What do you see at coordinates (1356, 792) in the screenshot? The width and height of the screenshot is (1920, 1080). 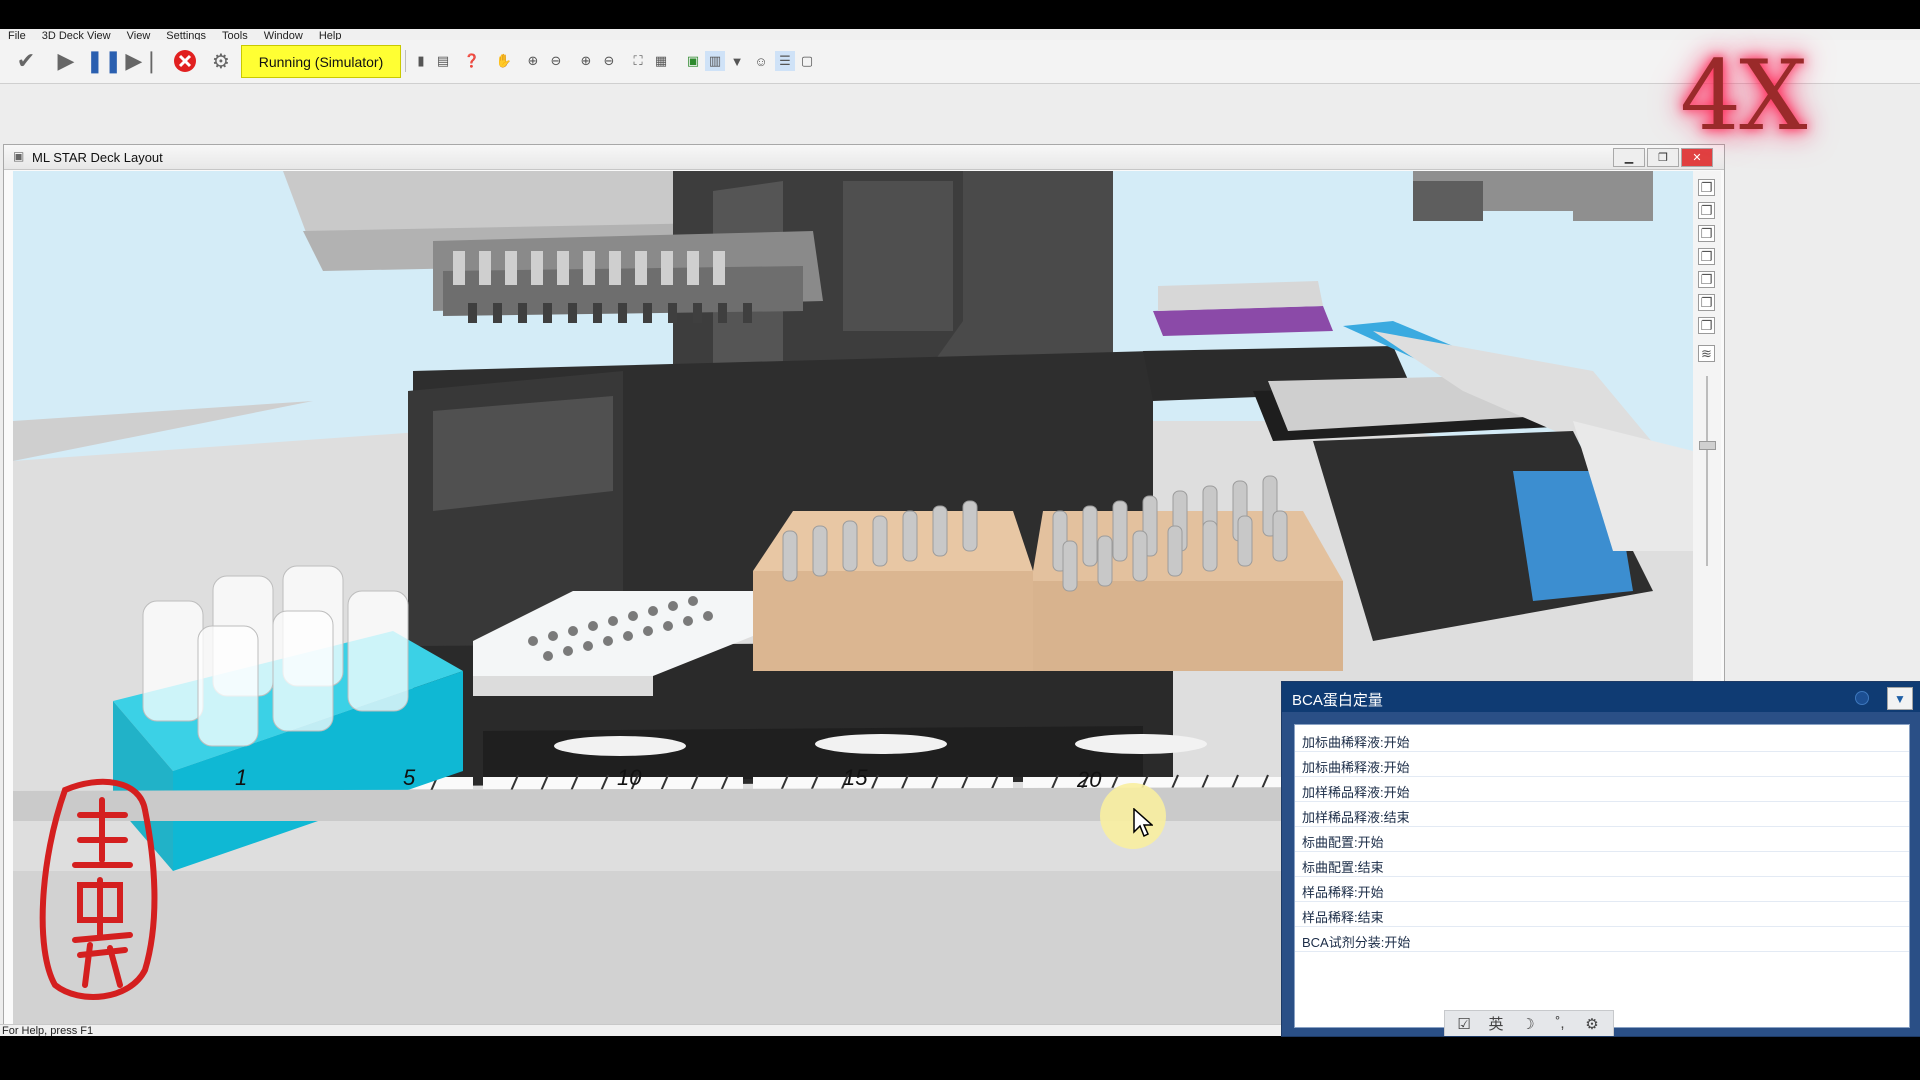 I see `log-entry-text: 加样稀品释液:开始` at bounding box center [1356, 792].